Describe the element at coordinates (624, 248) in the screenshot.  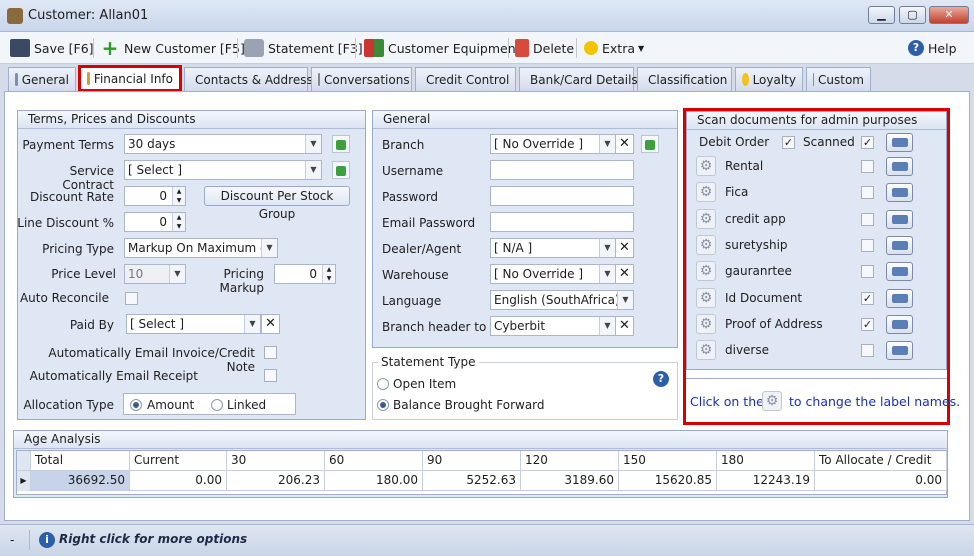
I see `clear-dealer-button: ✕` at that location.